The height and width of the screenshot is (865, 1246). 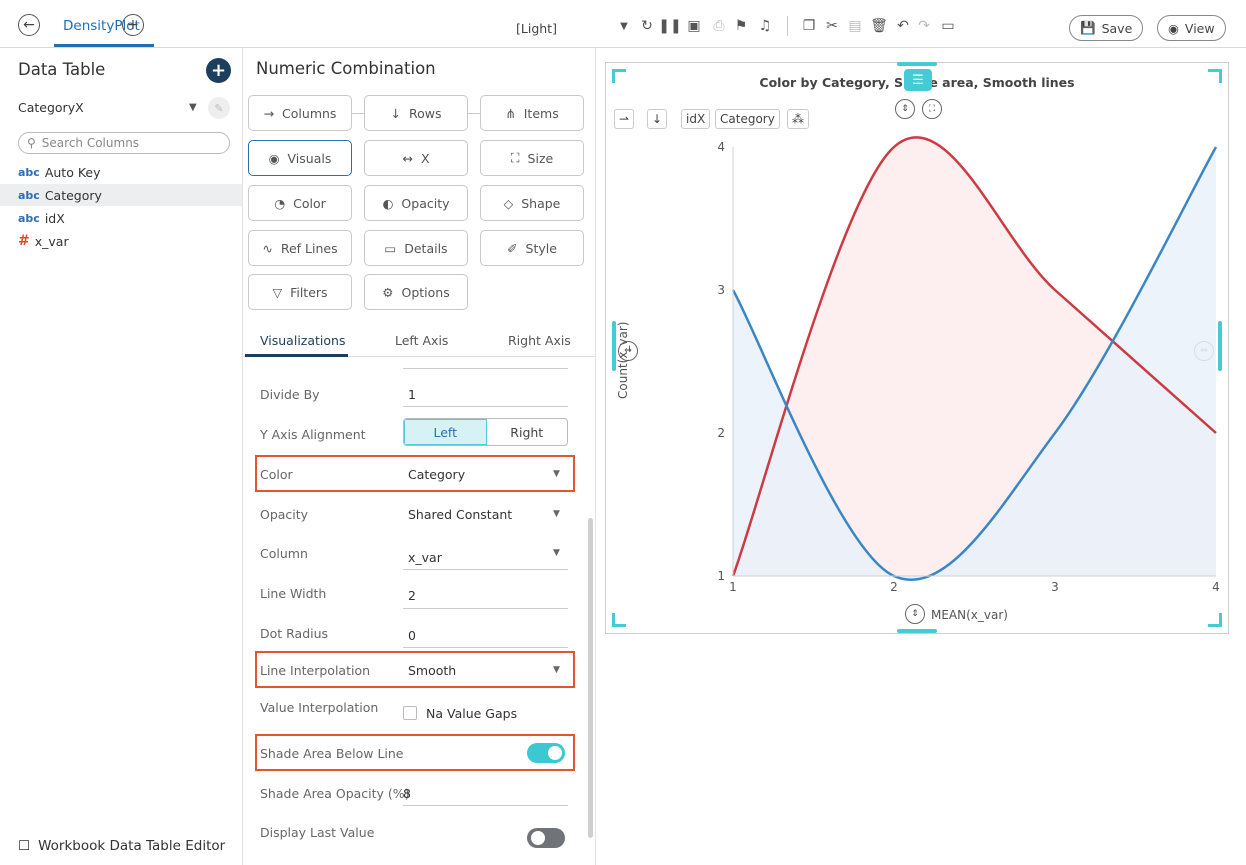 What do you see at coordinates (24, 241) in the screenshot?
I see `numeric-type-icon: #` at bounding box center [24, 241].